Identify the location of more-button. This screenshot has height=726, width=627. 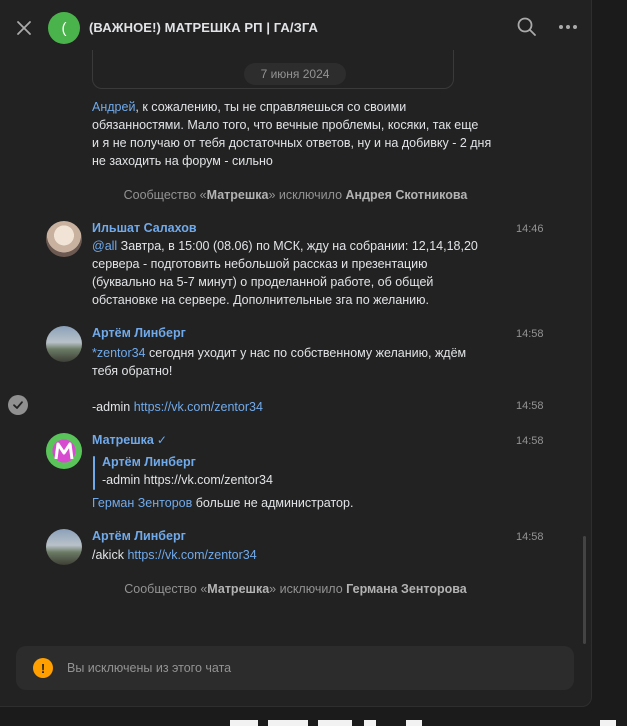
(568, 27).